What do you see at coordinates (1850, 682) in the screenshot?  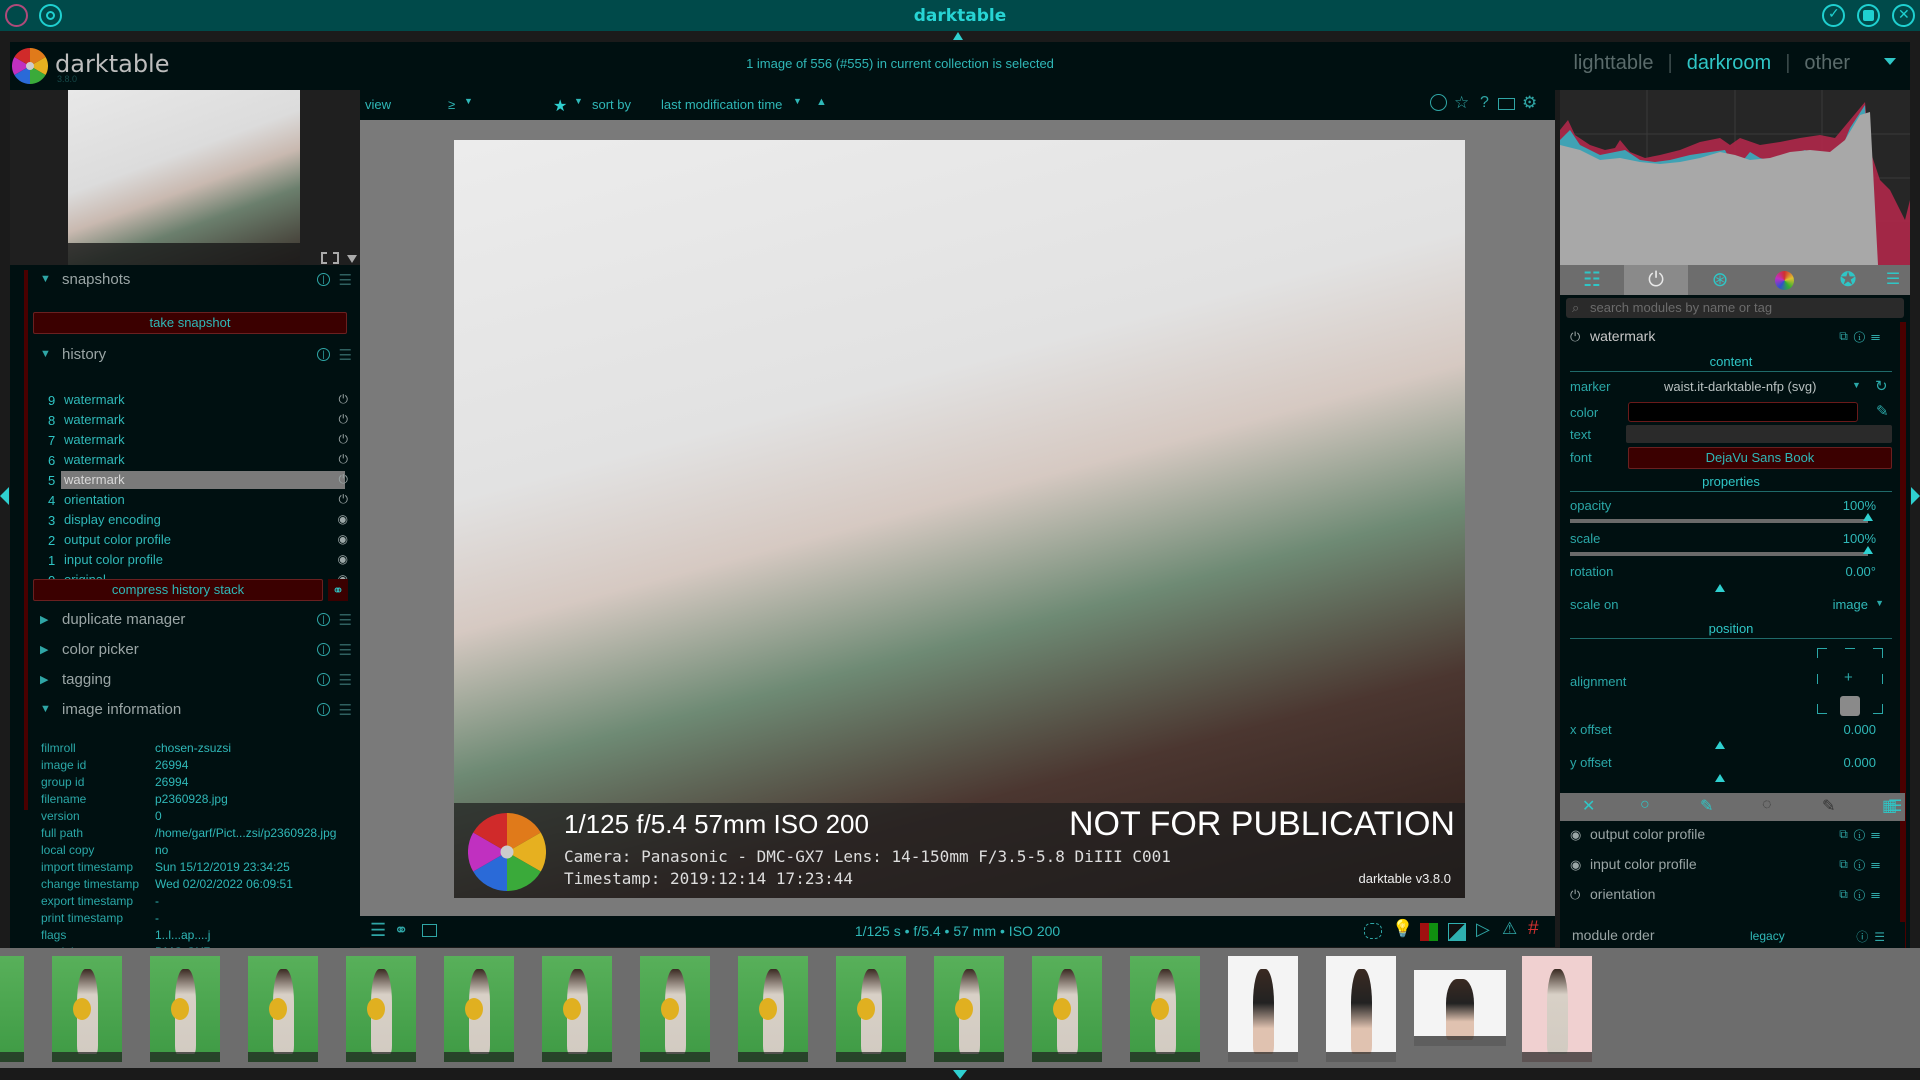 I see `alignment-grid: +` at bounding box center [1850, 682].